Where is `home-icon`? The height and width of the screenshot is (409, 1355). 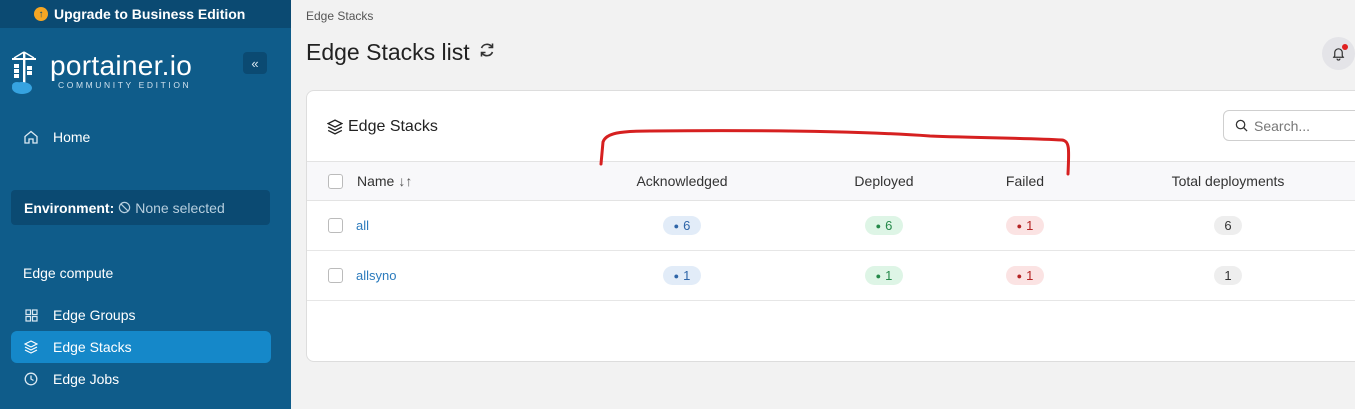
home-icon is located at coordinates (31, 137).